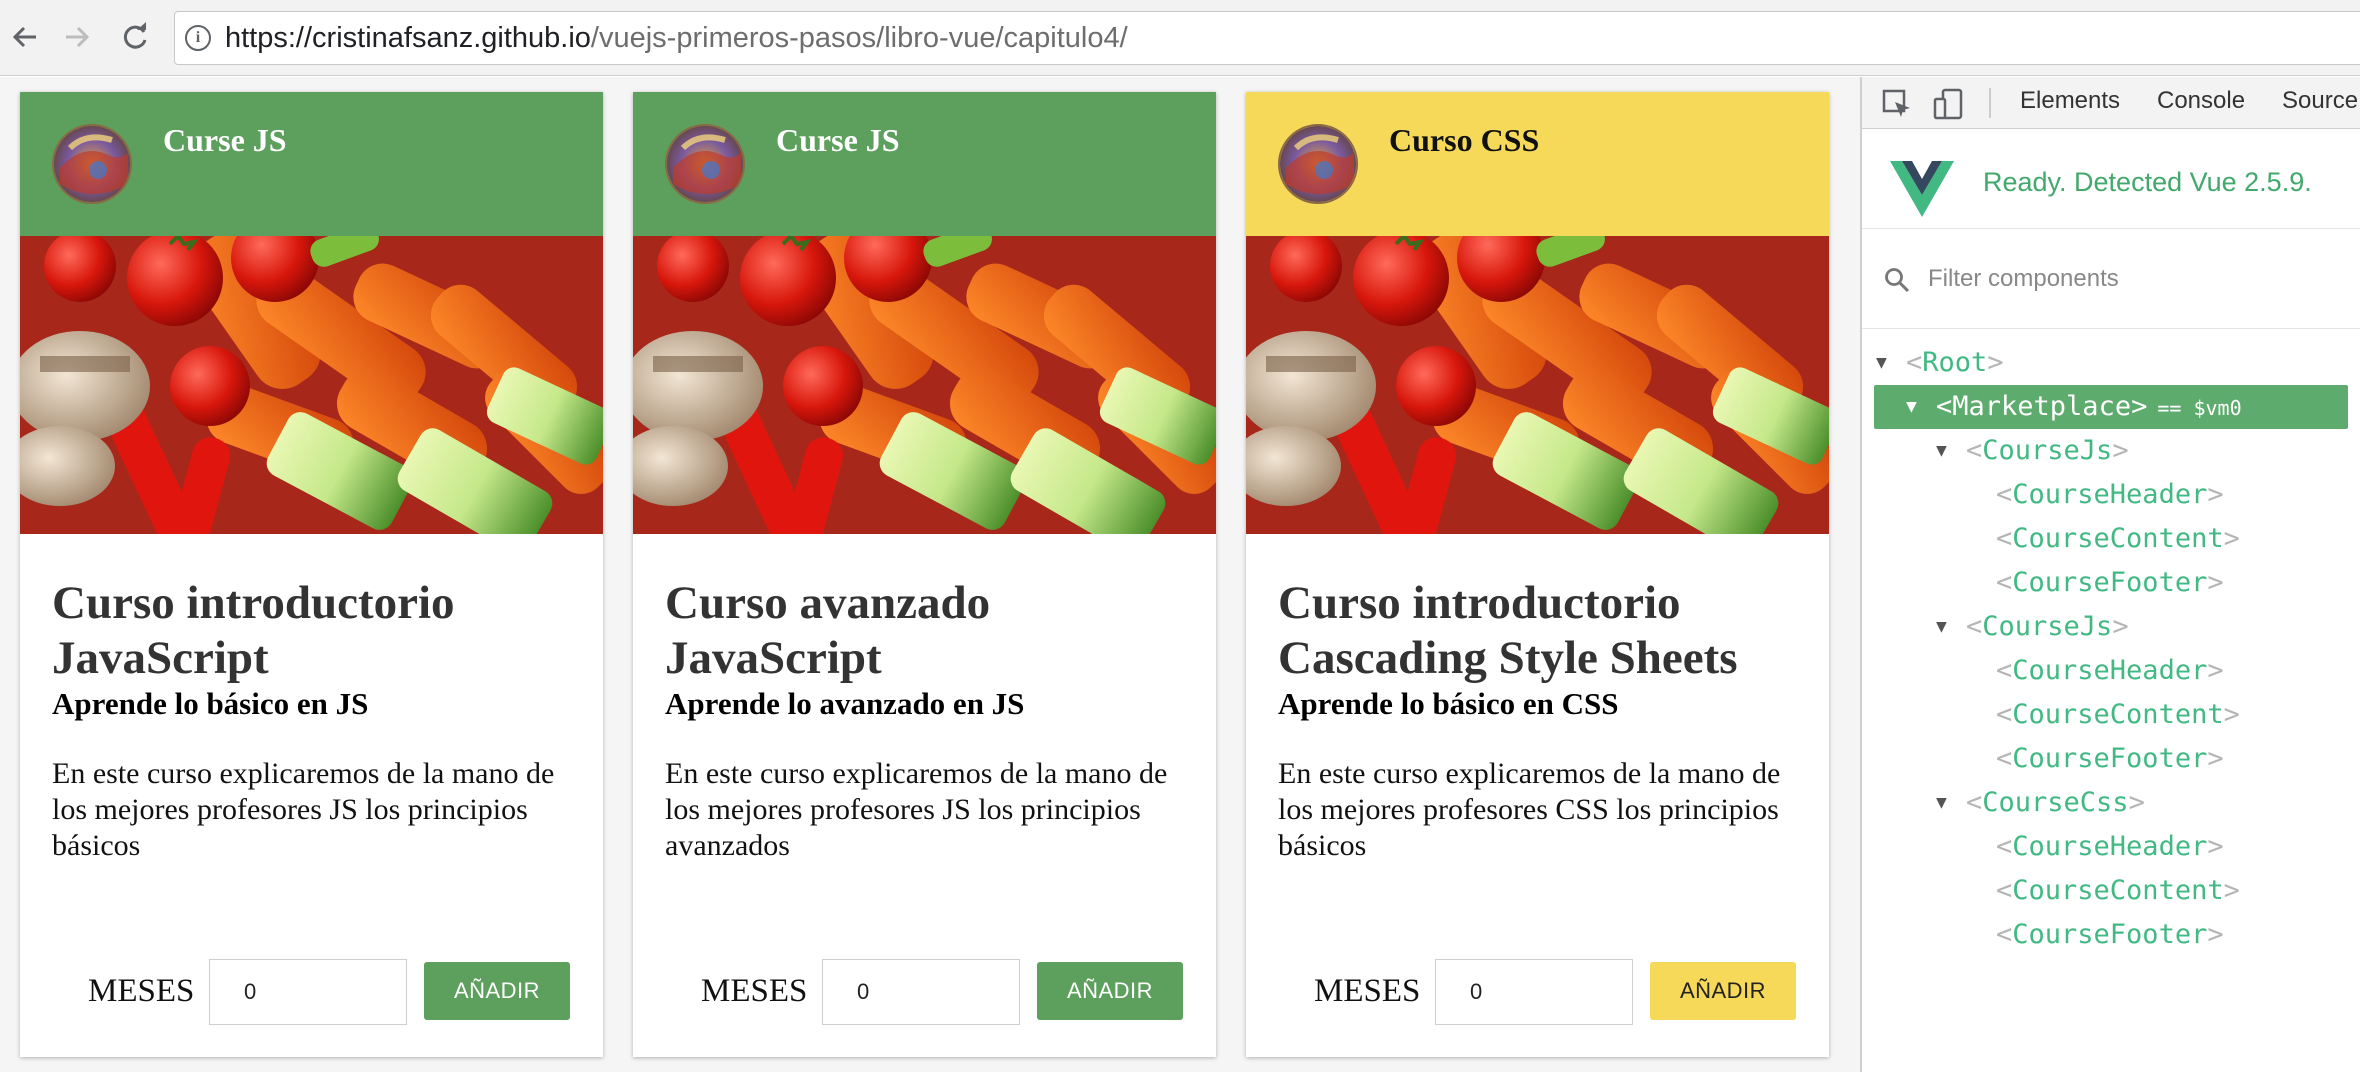  Describe the element at coordinates (2070, 101) in the screenshot. I see `tab-elements: Elements` at that location.